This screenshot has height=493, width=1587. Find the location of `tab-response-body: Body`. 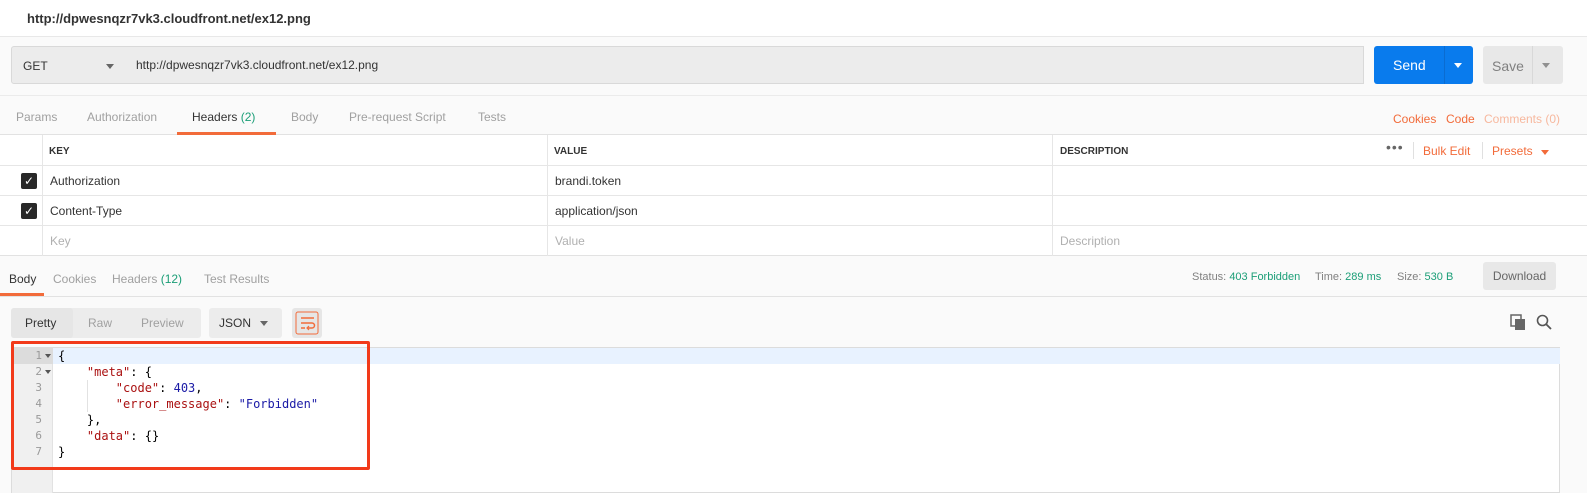

tab-response-body: Body is located at coordinates (22, 279).